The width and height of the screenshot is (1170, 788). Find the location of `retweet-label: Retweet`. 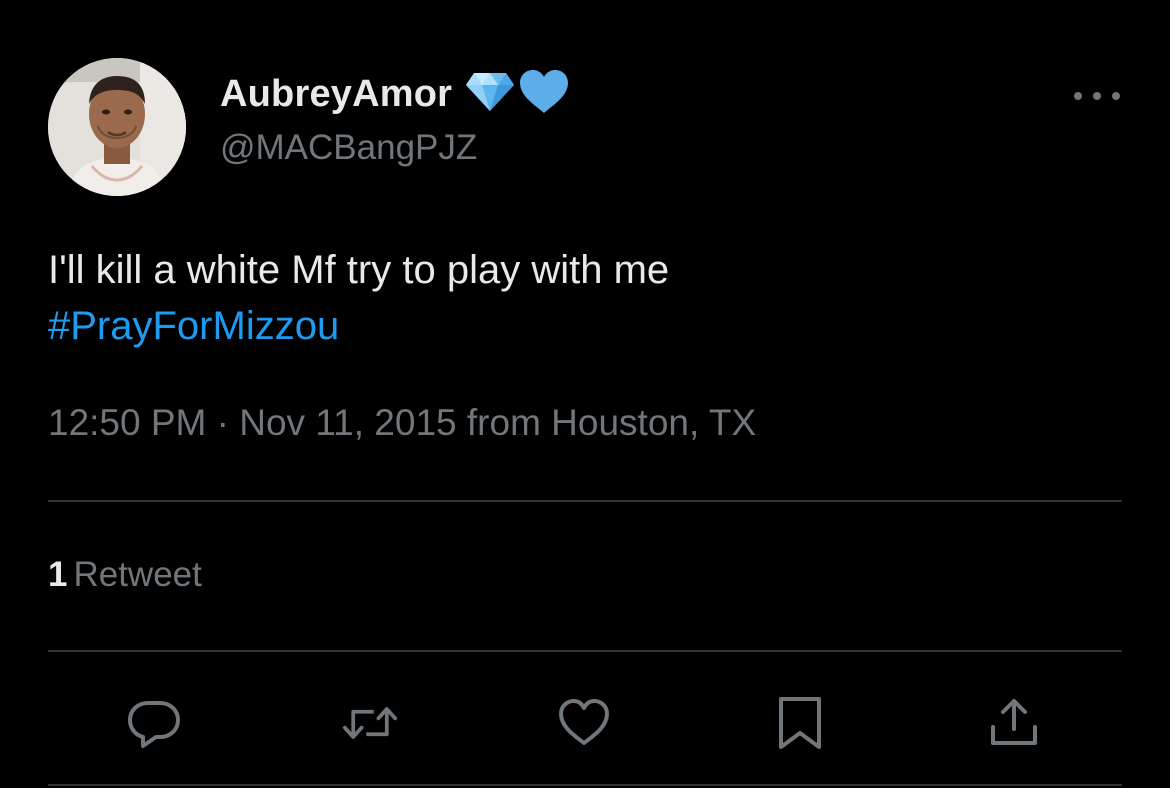

retweet-label: Retweet is located at coordinates (137, 574).